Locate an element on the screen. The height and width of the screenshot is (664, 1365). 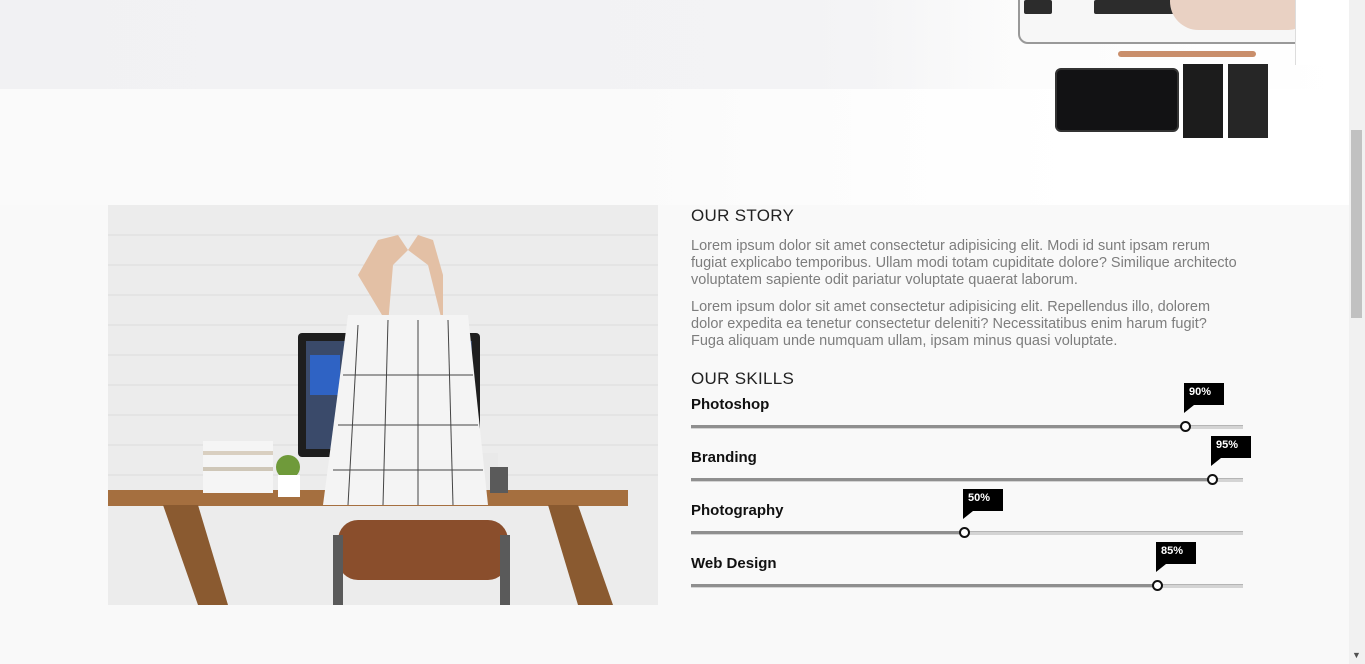
skill-label: Branding is located at coordinates (724, 457).